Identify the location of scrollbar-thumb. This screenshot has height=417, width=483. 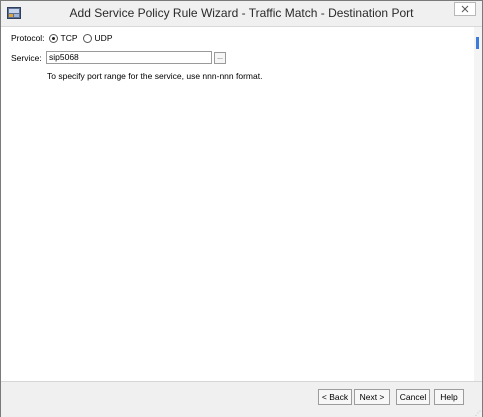
(477, 43).